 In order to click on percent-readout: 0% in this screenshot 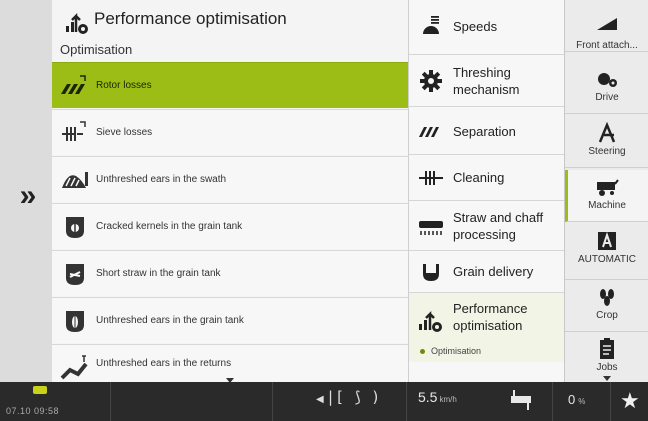, I will do `click(576, 399)`.